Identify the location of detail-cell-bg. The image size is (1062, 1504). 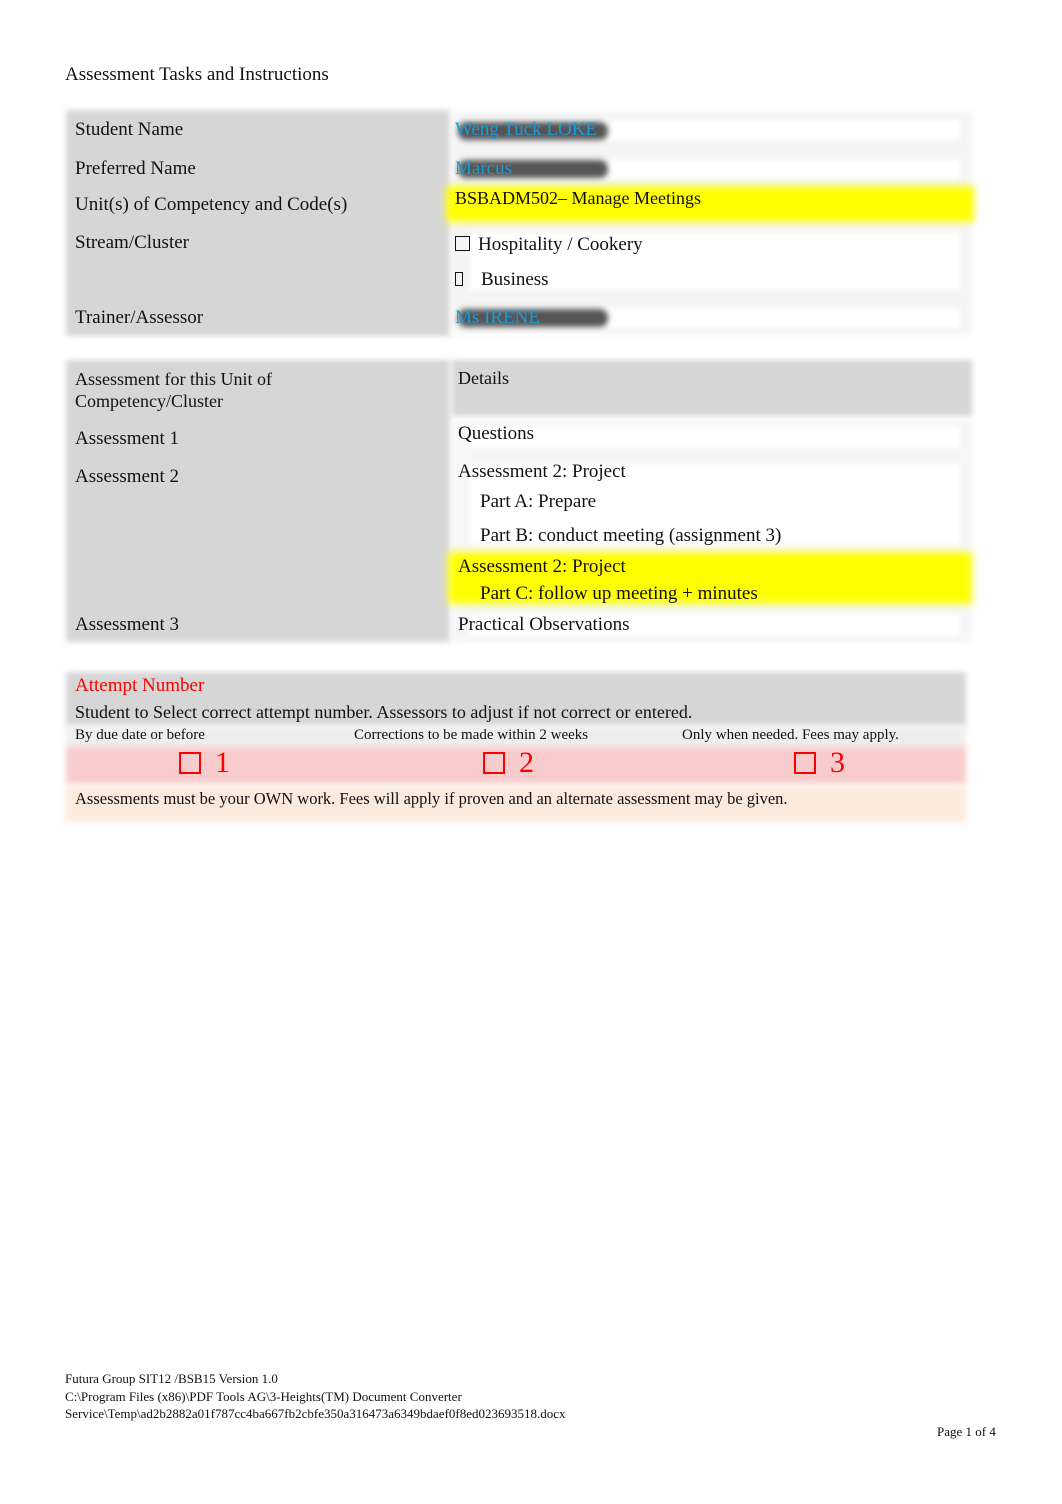
(715, 437).